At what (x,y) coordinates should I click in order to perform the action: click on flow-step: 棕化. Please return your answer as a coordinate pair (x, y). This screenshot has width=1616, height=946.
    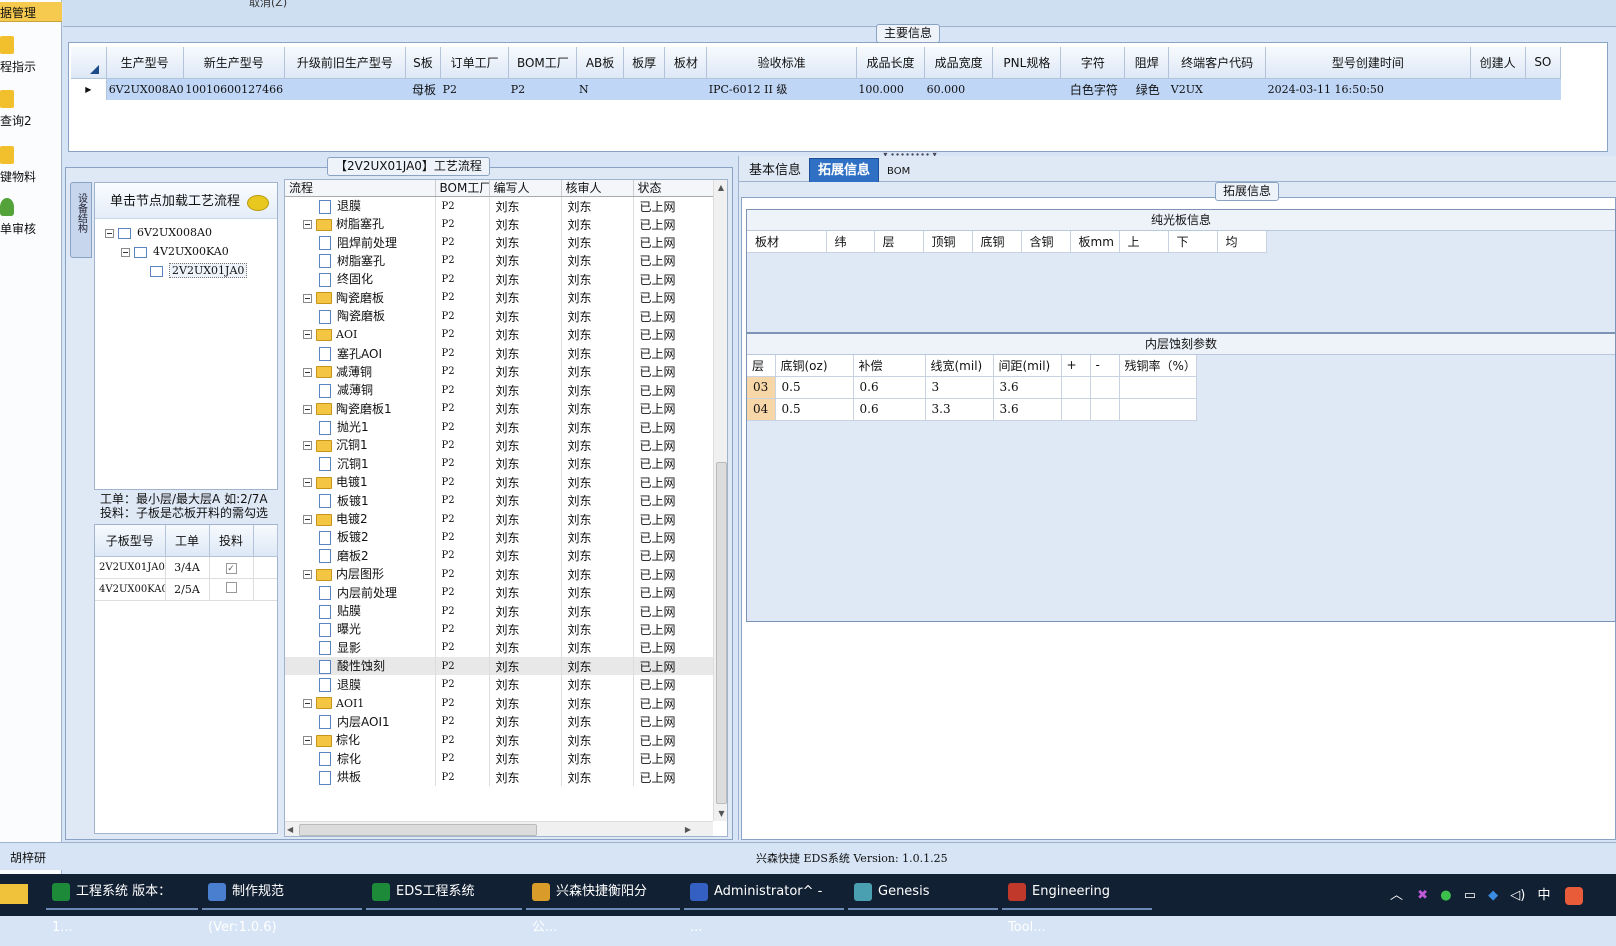
    Looking at the image, I should click on (360, 758).